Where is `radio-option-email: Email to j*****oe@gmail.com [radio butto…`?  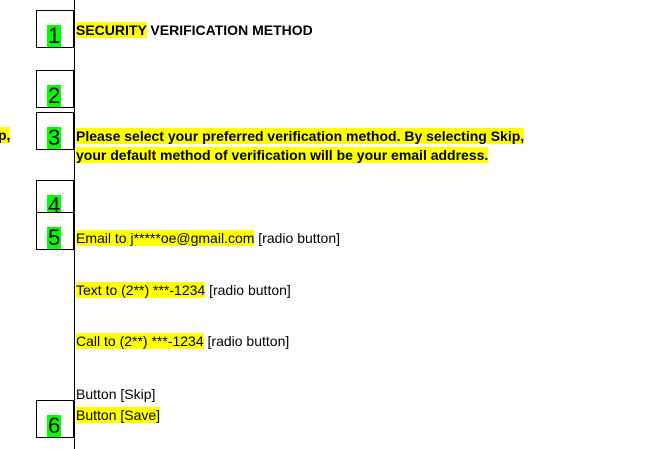 radio-option-email: Email to j*****oe@gmail.com [radio butto… is located at coordinates (208, 238).